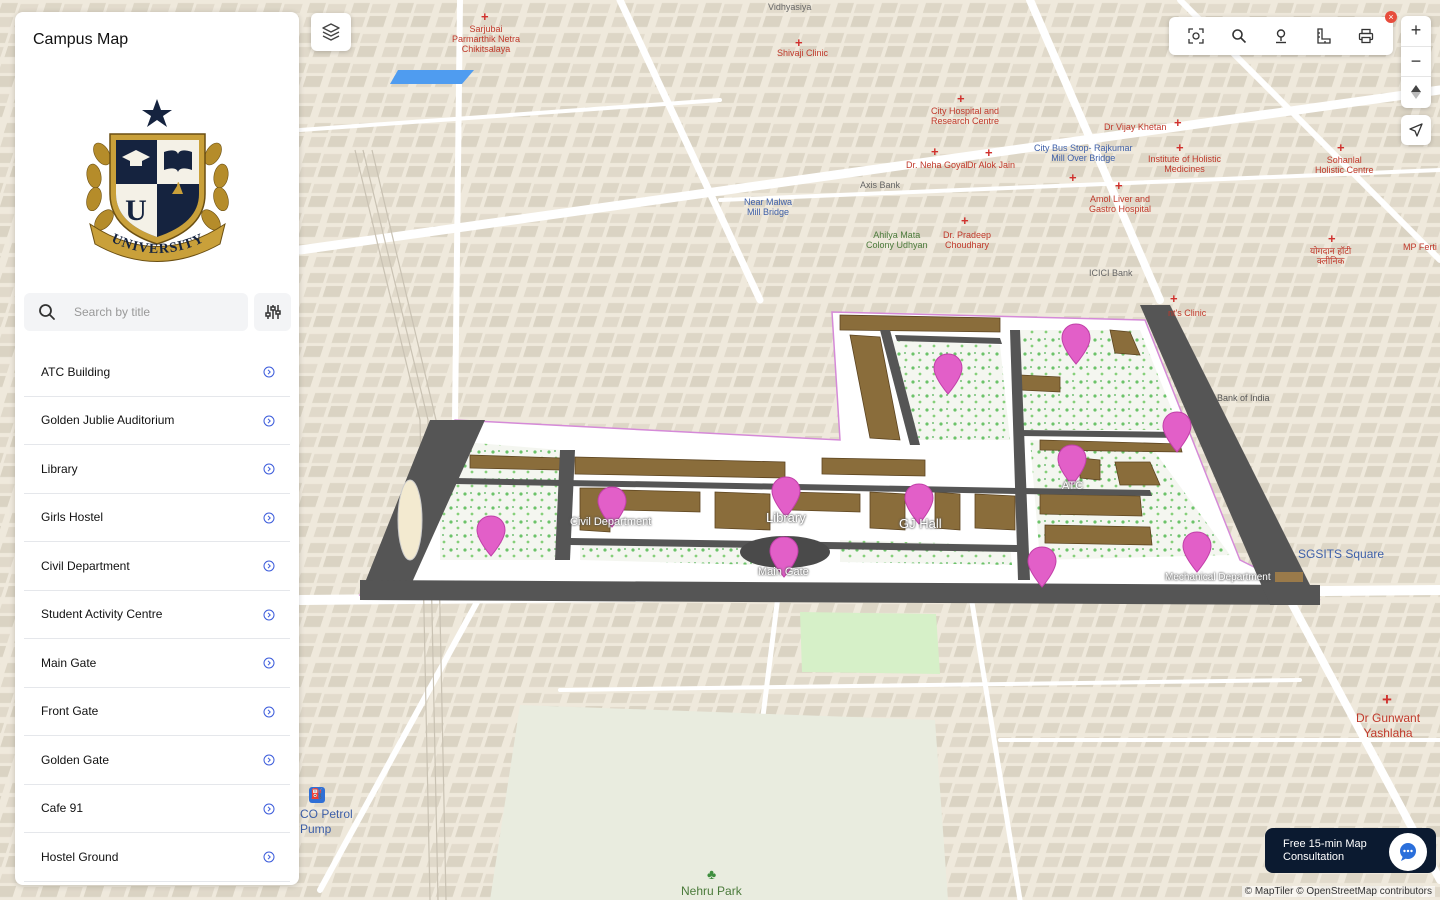 The height and width of the screenshot is (900, 1440). I want to click on list-item: Front Gate, so click(157, 712).